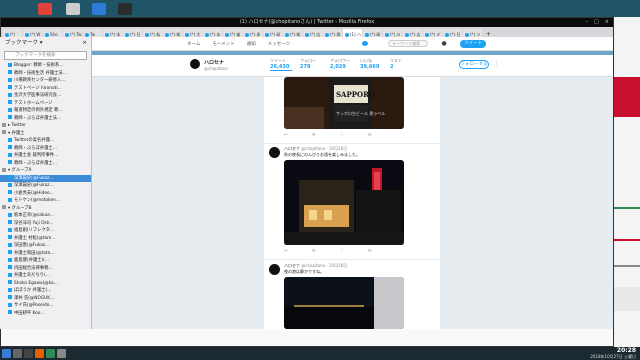 Image resolution: width=640 pixels, height=360 pixels. What do you see at coordinates (344, 303) in the screenshot?
I see `tweet-photo-night-harbor` at bounding box center [344, 303].